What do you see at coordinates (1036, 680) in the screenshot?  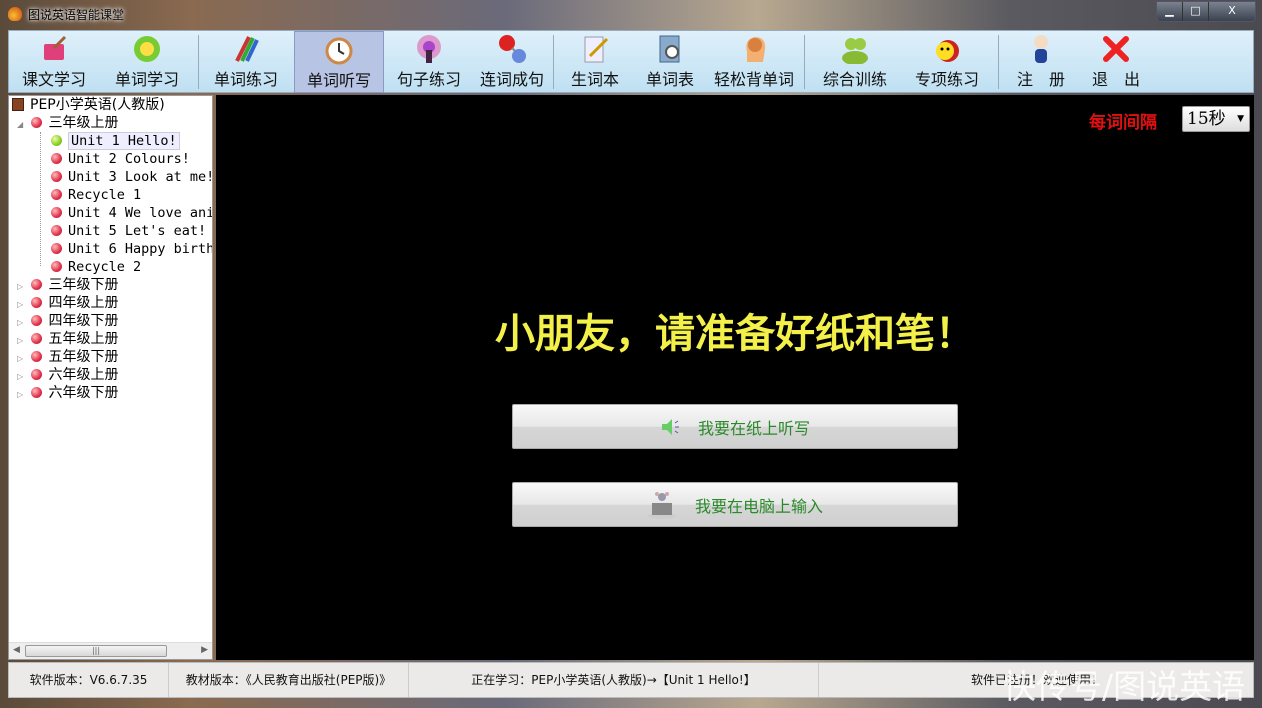 I see `status-registered: 软件已注册！欢迎使用！` at bounding box center [1036, 680].